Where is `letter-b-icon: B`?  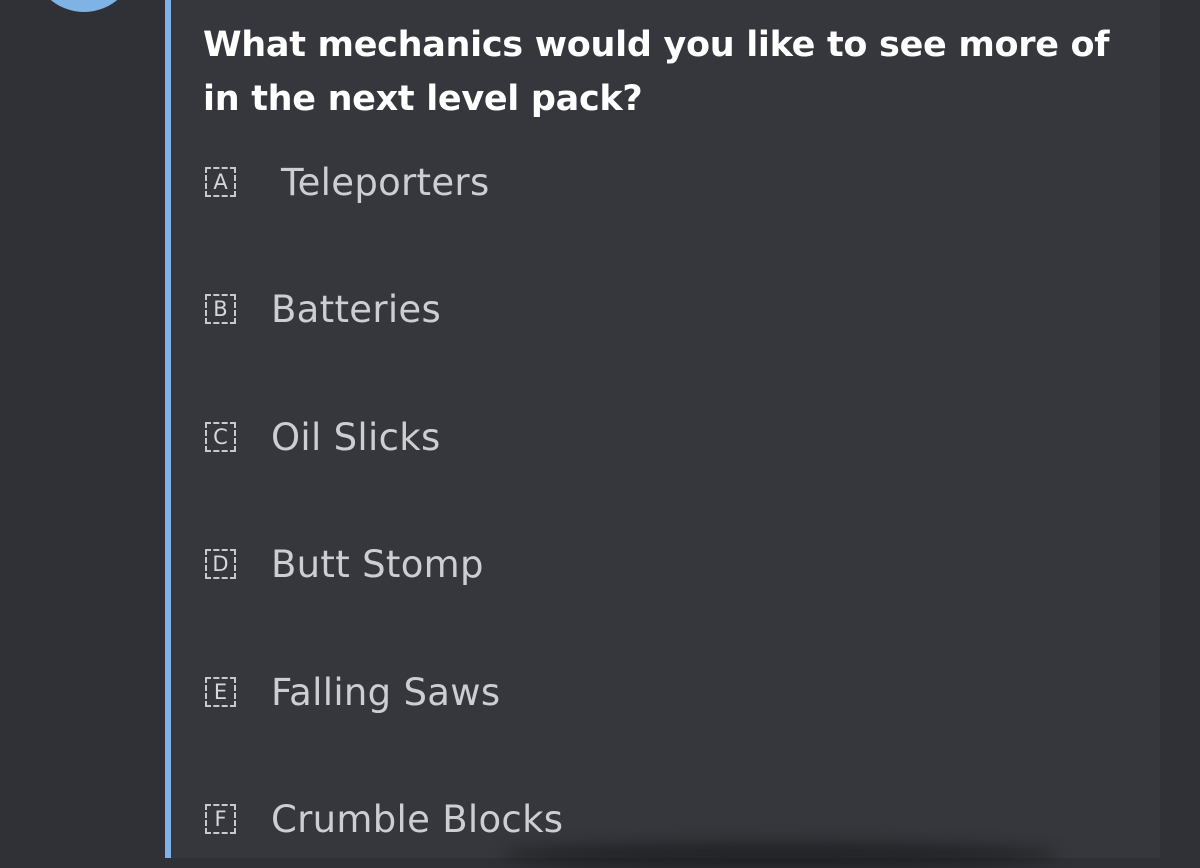
letter-b-icon: B is located at coordinates (220, 309).